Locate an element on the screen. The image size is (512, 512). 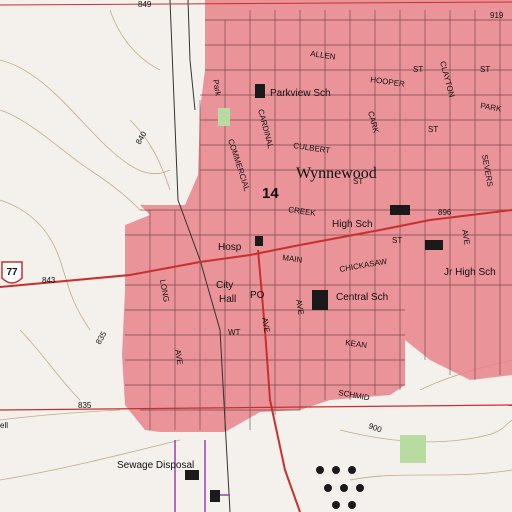
parkview-school-building is located at coordinates (260, 91).